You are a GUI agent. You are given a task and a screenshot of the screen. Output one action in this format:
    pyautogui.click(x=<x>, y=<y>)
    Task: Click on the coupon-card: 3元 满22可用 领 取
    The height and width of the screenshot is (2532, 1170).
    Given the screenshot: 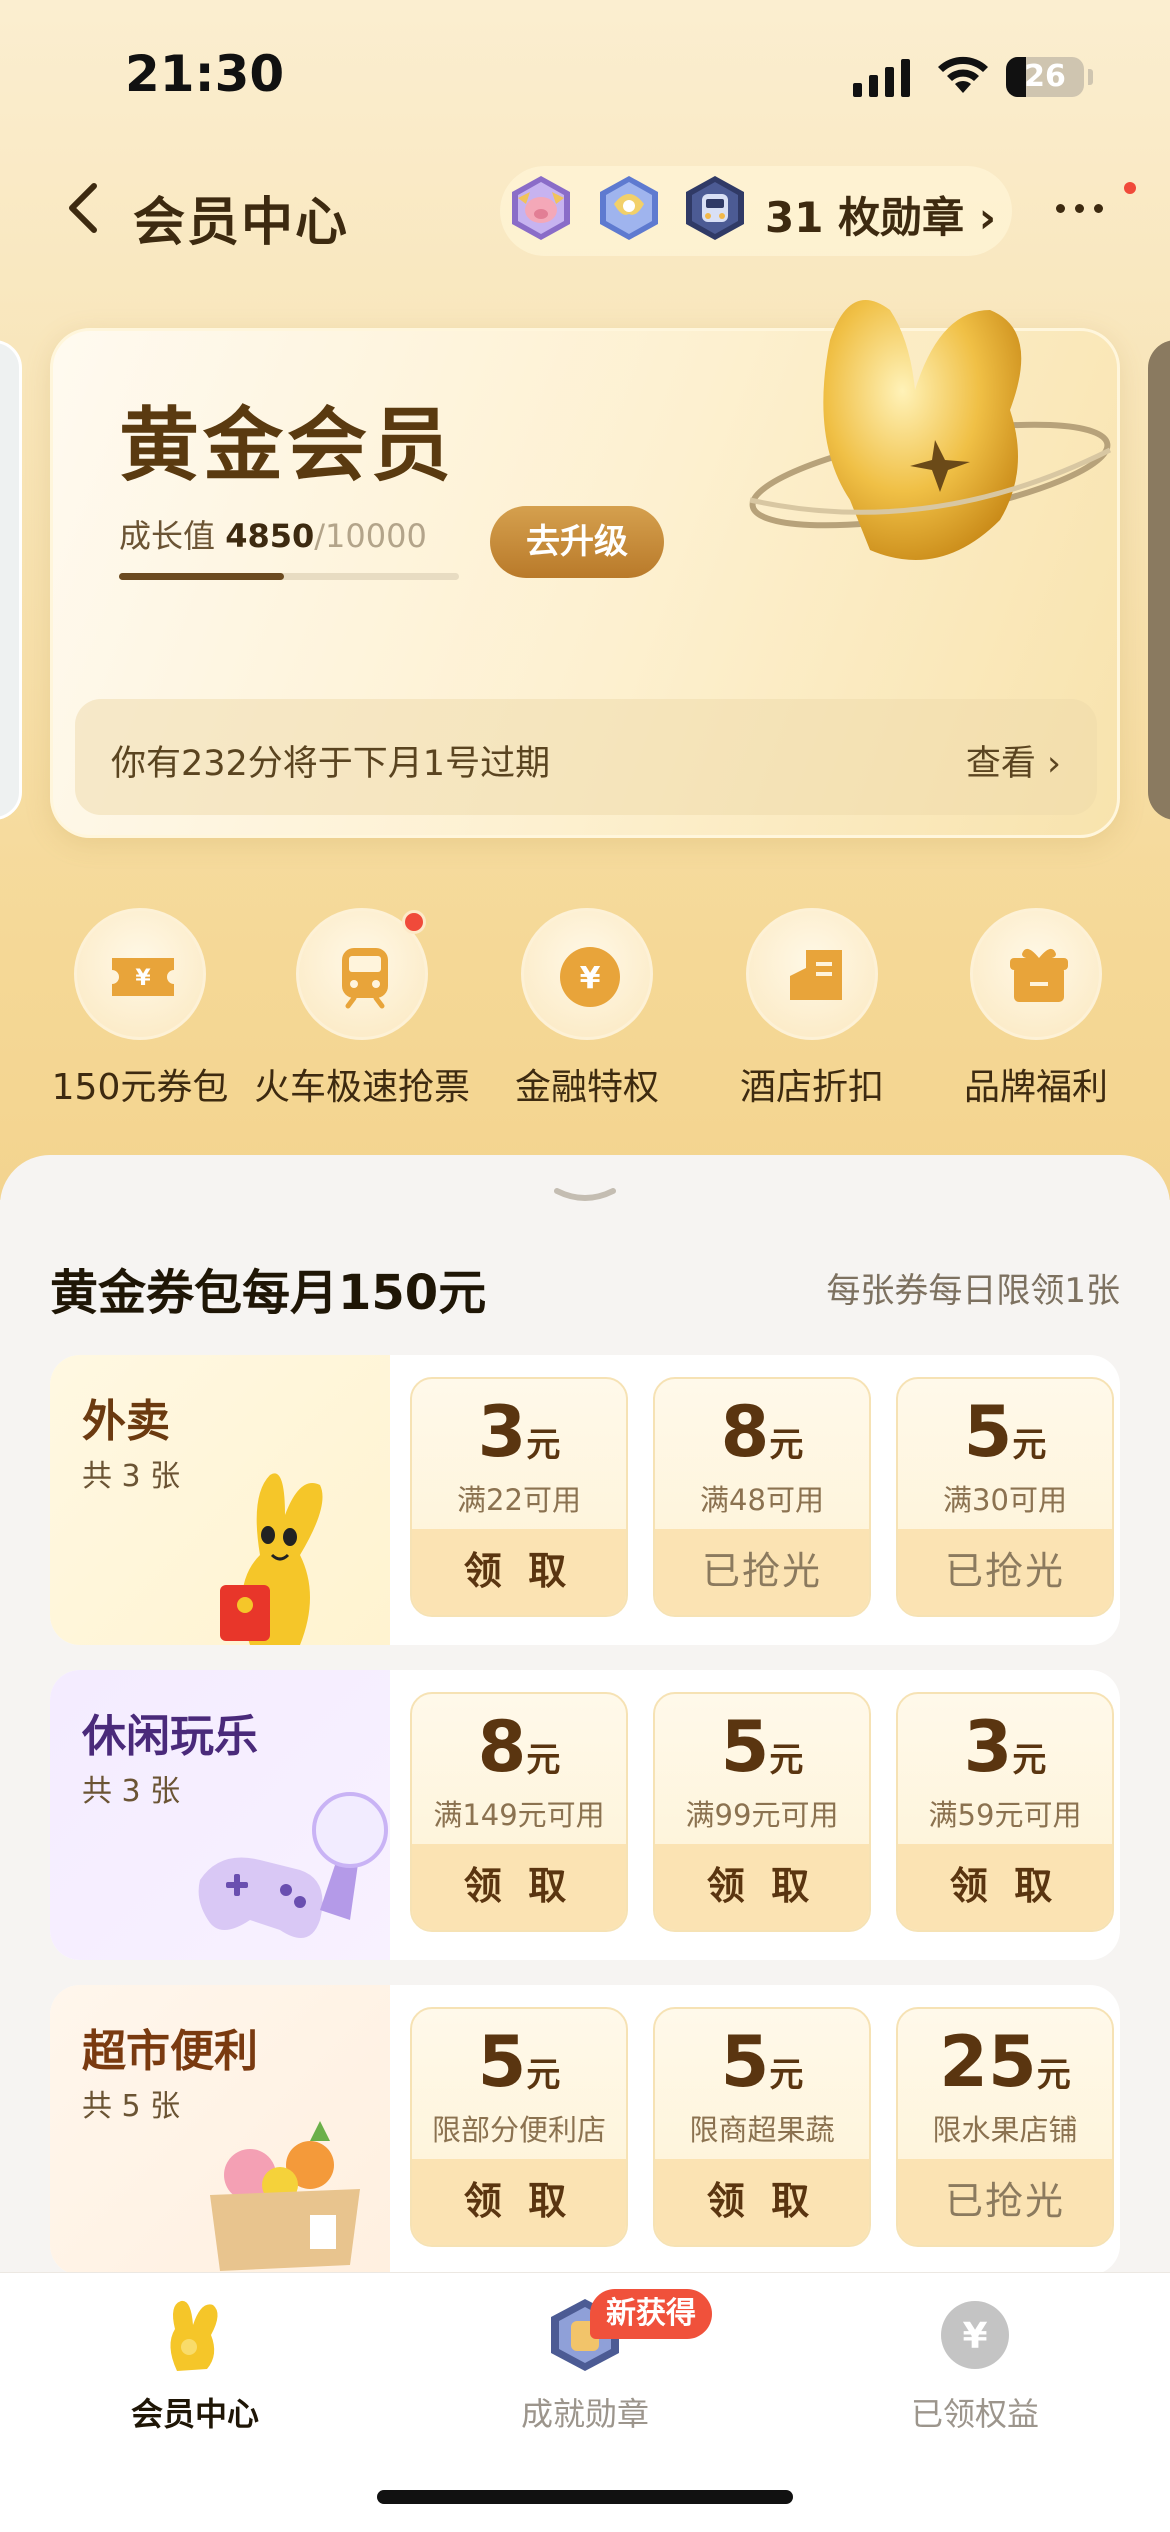 What is the action you would take?
    pyautogui.click(x=519, y=1497)
    